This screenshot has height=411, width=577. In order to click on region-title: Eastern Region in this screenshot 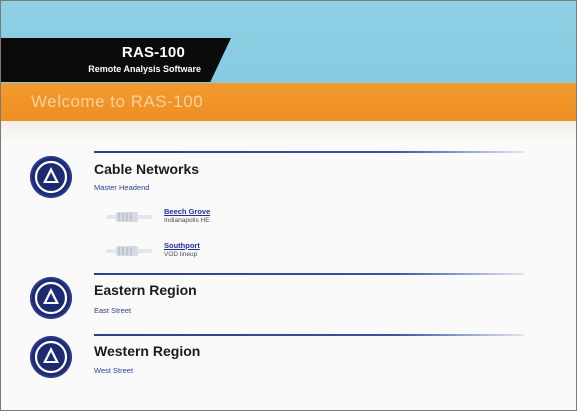, I will do `click(145, 290)`.